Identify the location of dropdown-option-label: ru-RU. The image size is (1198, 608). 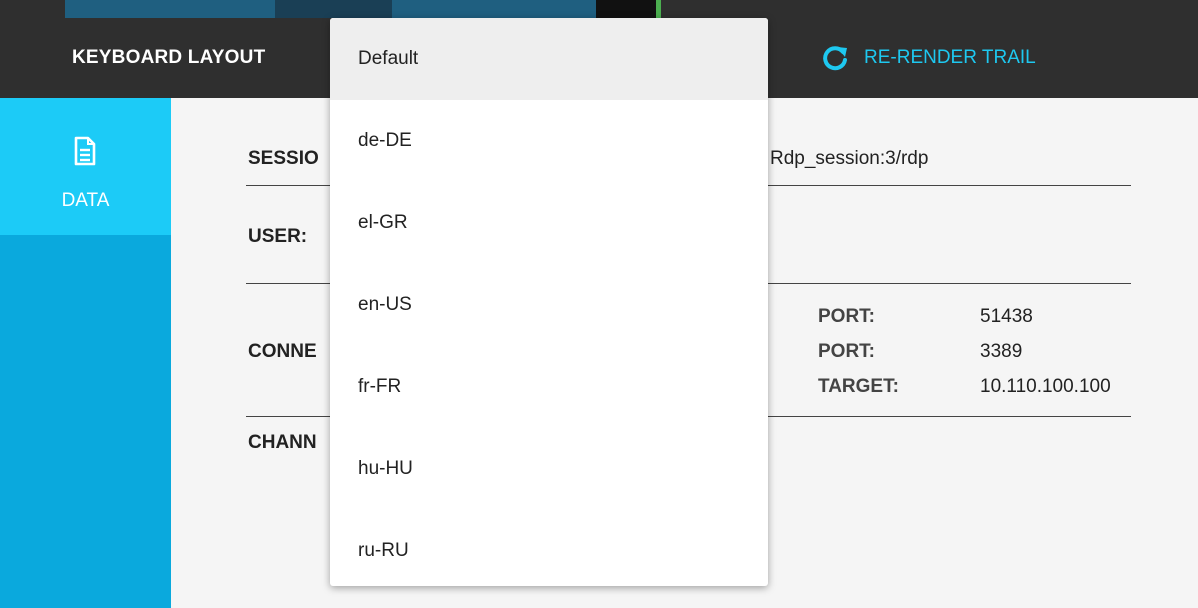
(383, 550).